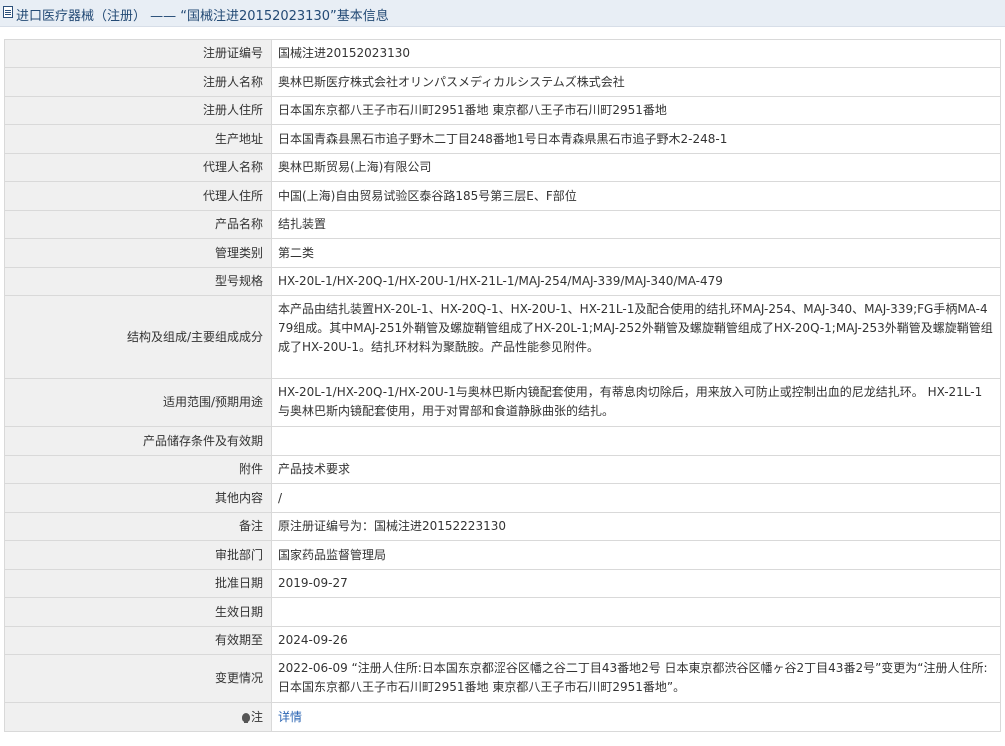 This screenshot has width=1005, height=746. Describe the element at coordinates (138, 139) in the screenshot. I see `row-label: 生产地址` at that location.